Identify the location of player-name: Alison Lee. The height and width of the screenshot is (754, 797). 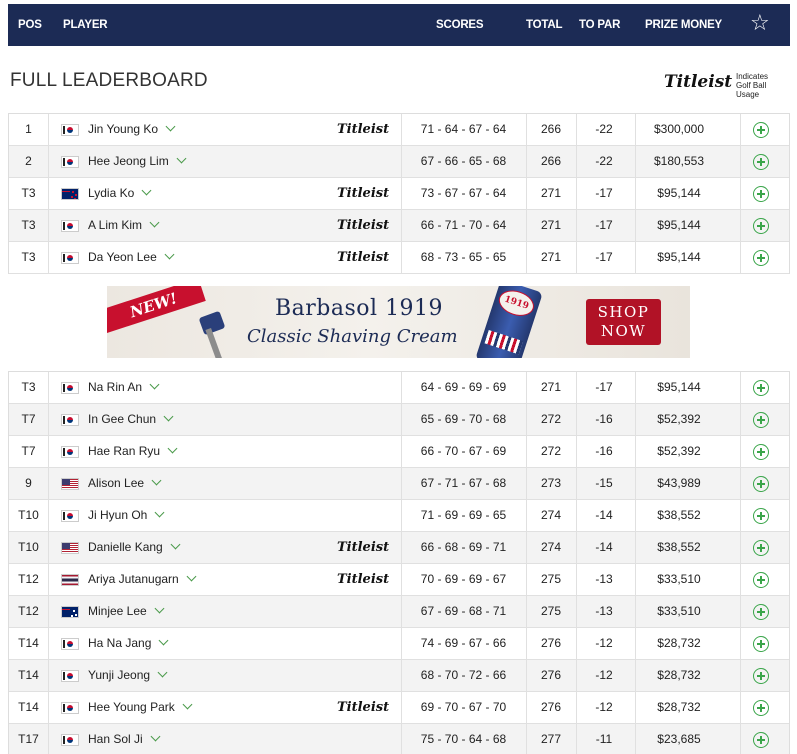
(116, 483).